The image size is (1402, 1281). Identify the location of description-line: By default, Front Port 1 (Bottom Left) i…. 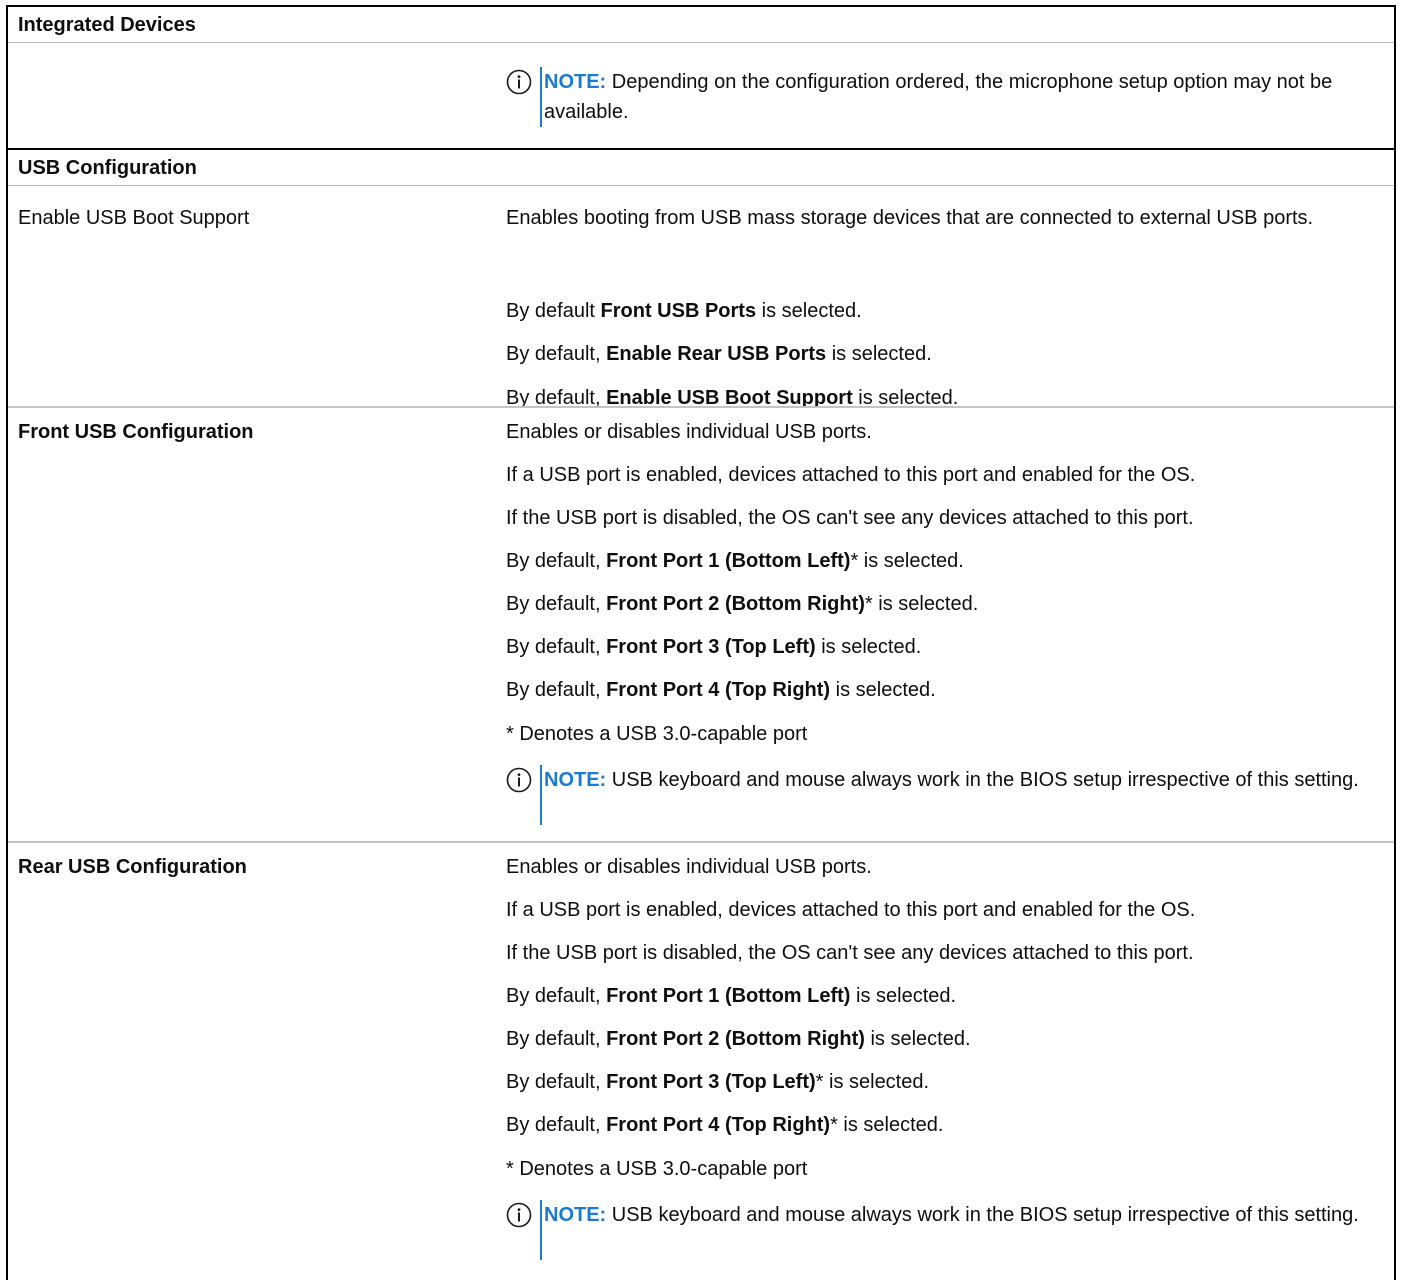
(731, 996).